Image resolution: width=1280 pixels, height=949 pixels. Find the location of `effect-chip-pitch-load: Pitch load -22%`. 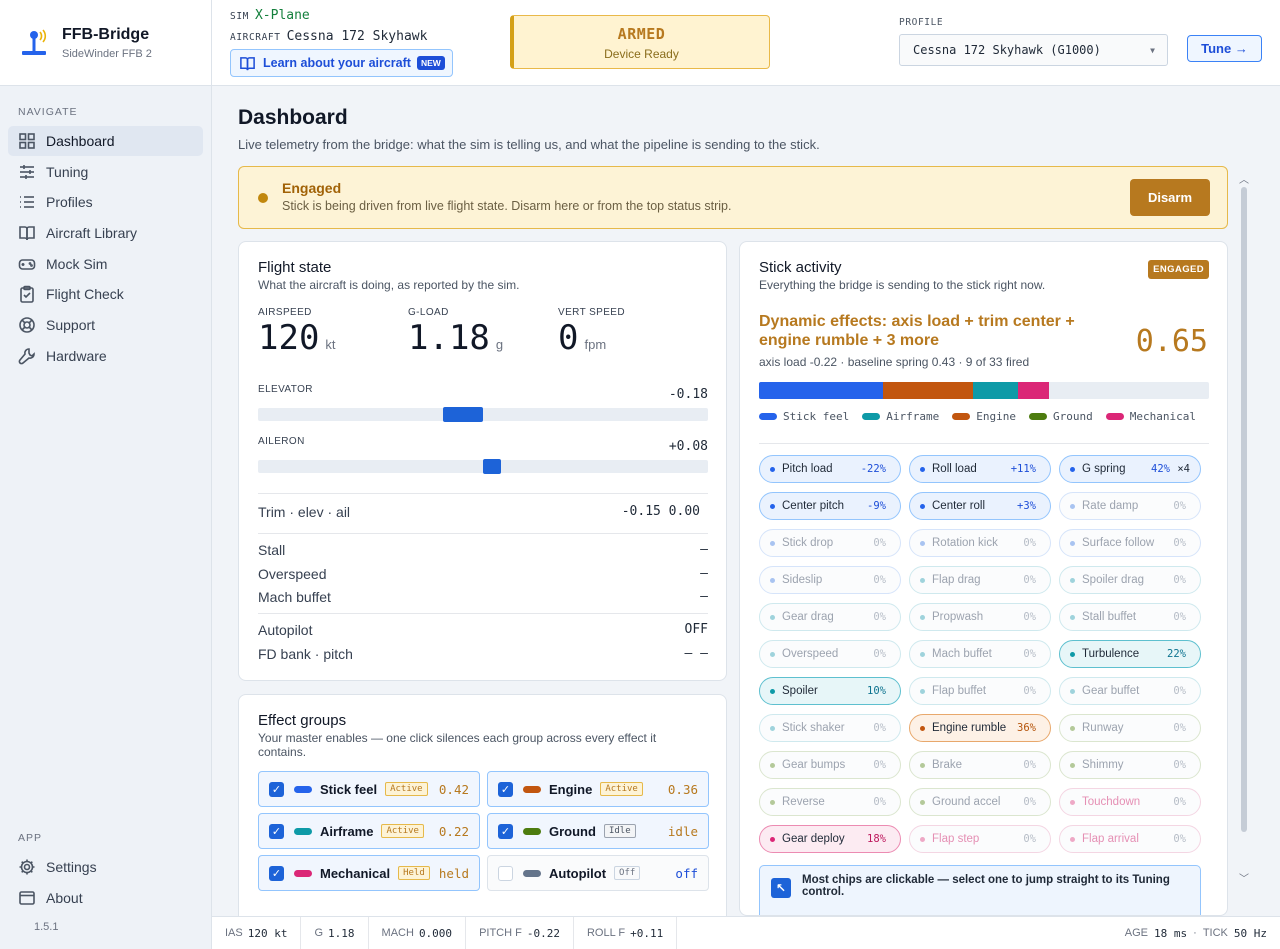

effect-chip-pitch-load: Pitch load -22% is located at coordinates (830, 469).